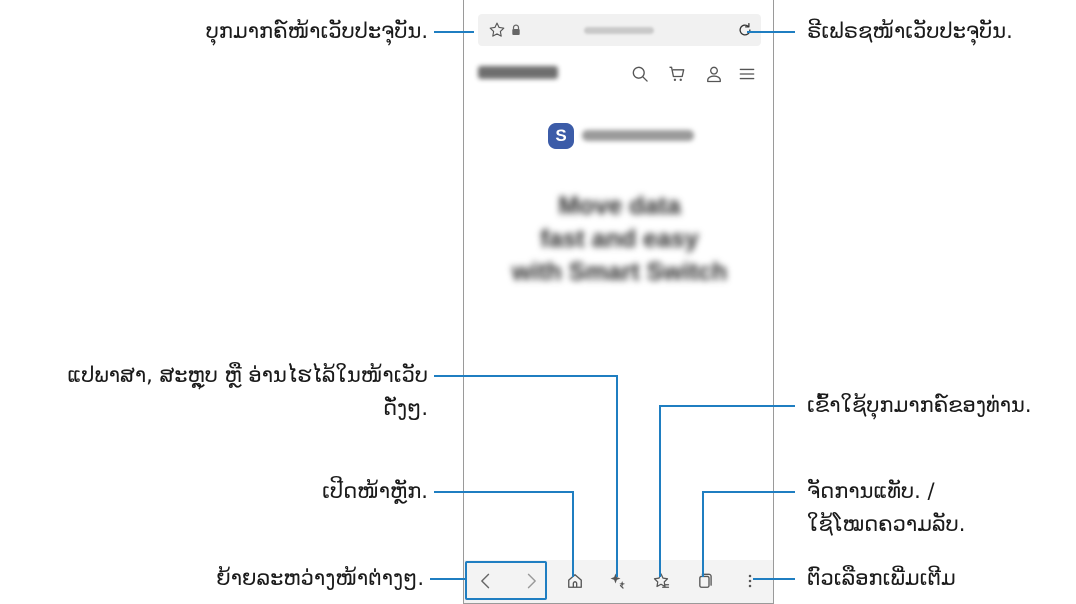 The height and width of the screenshot is (604, 1076). Describe the element at coordinates (714, 74) in the screenshot. I see `account-icon` at that location.